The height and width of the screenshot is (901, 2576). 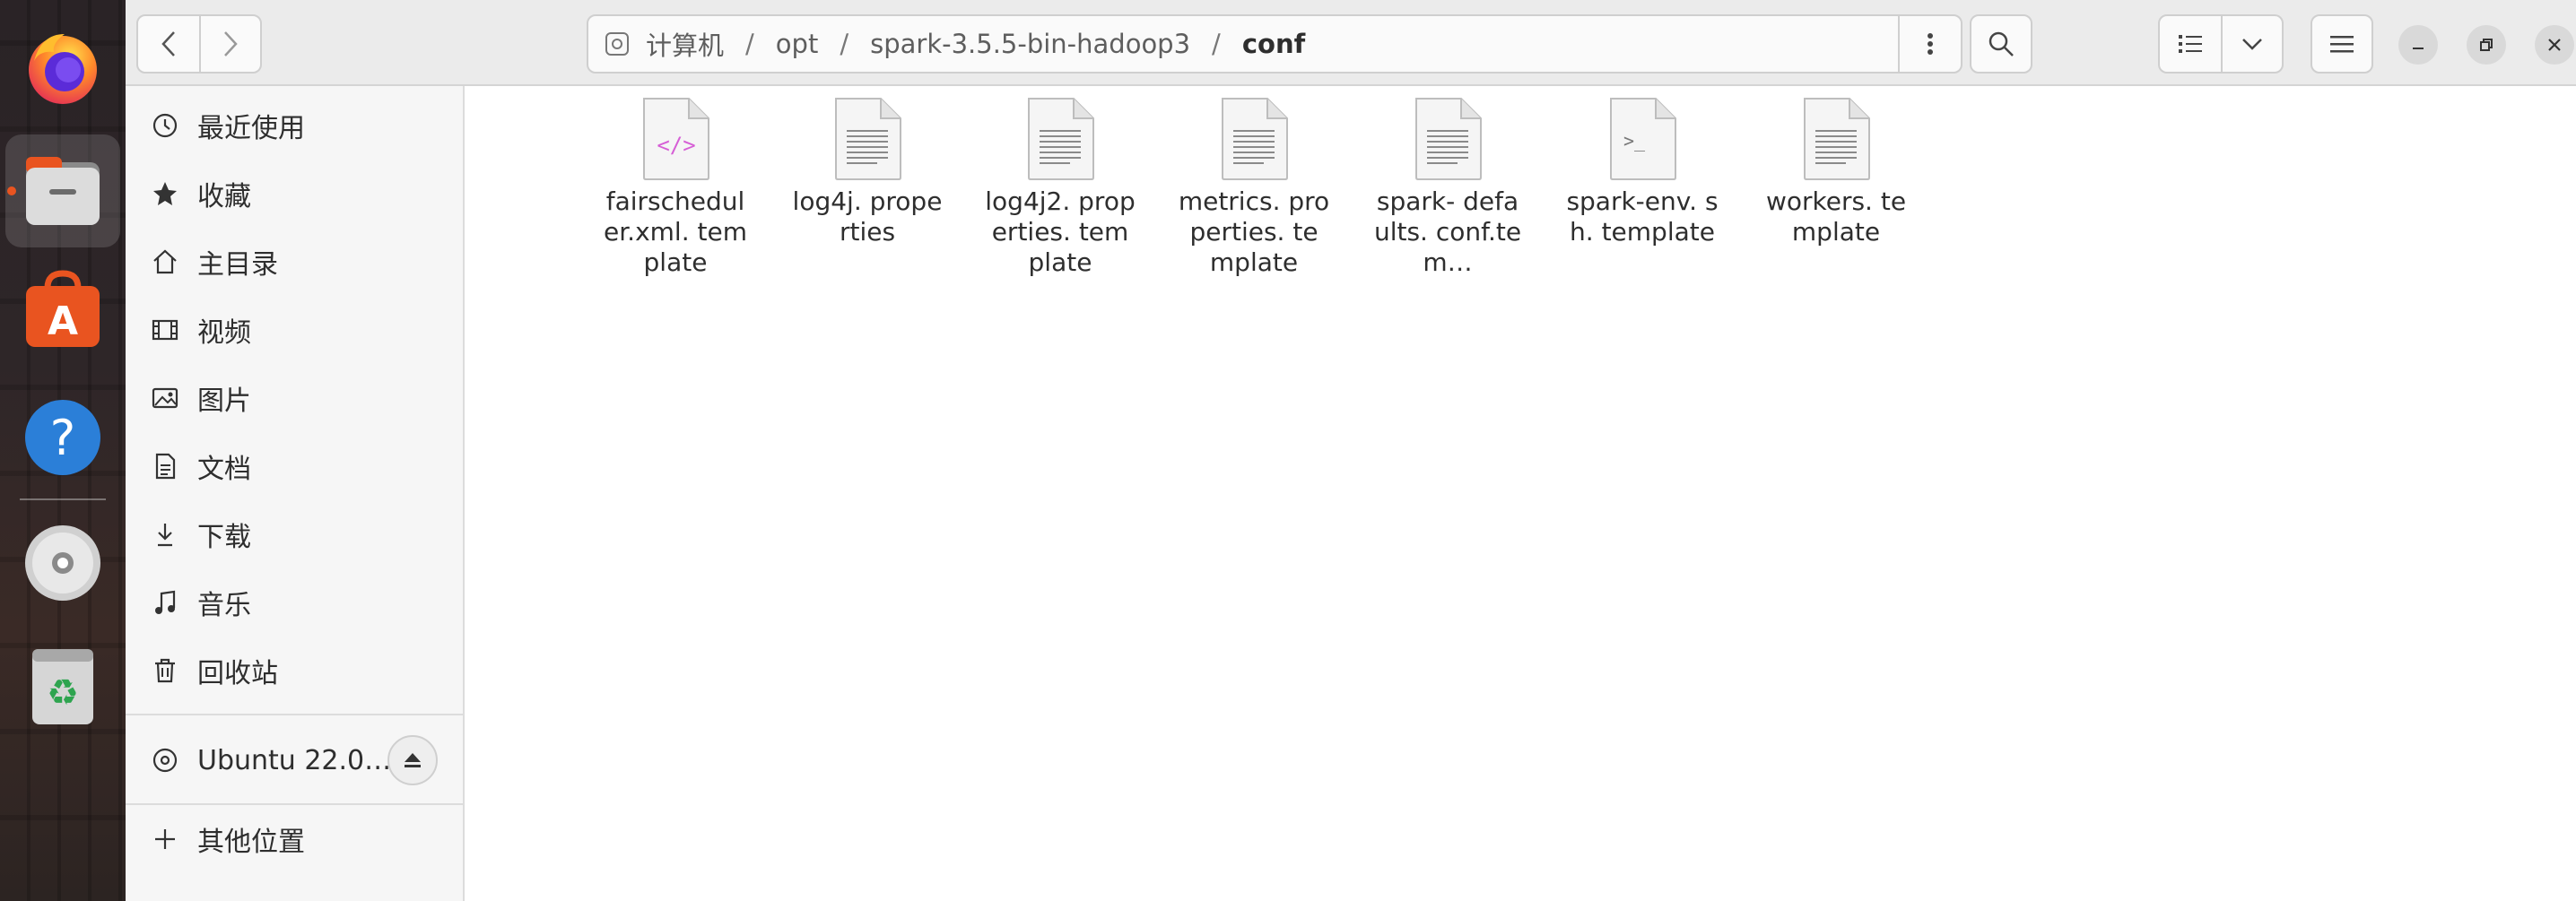 I want to click on files-launcher, so click(x=62, y=190).